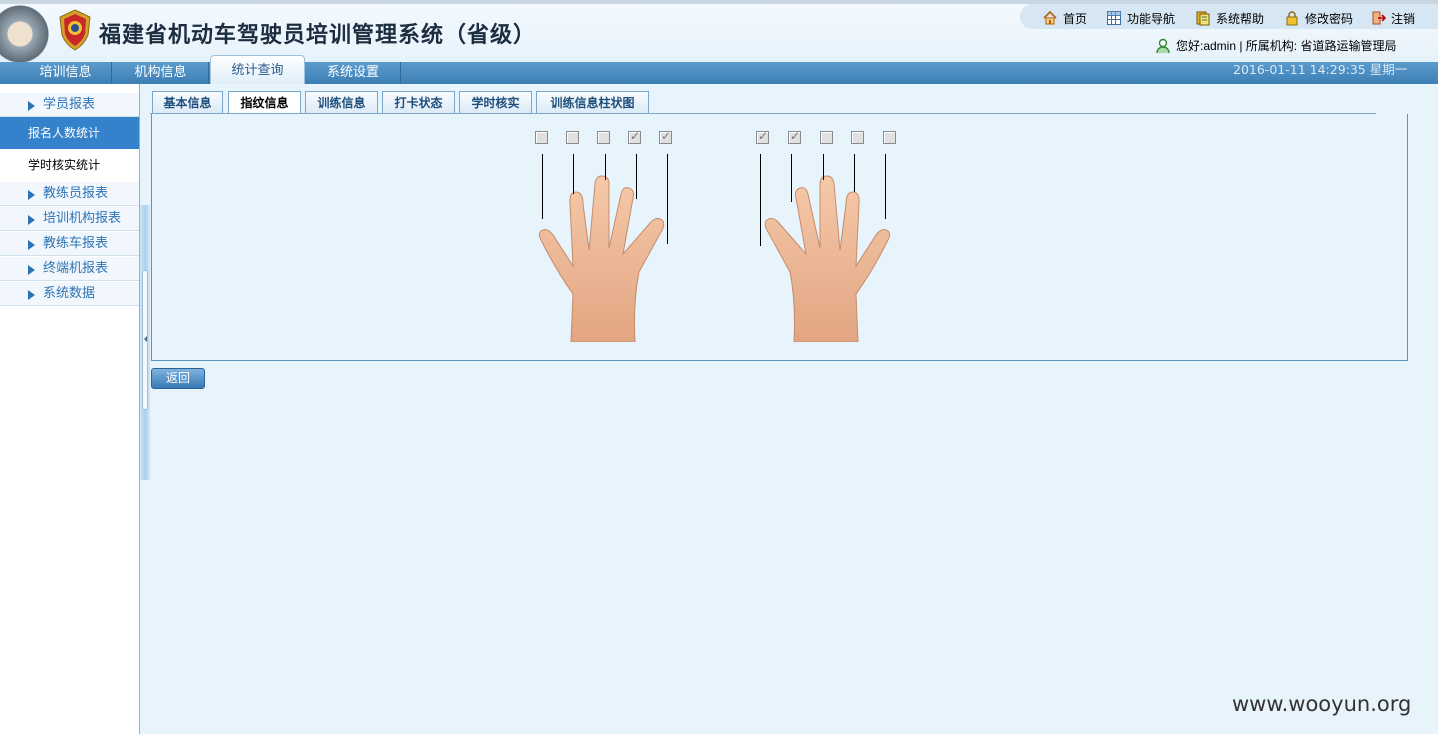 This screenshot has width=1438, height=734. Describe the element at coordinates (257, 69) in the screenshot. I see `tab-statistics: 统计查询` at that location.